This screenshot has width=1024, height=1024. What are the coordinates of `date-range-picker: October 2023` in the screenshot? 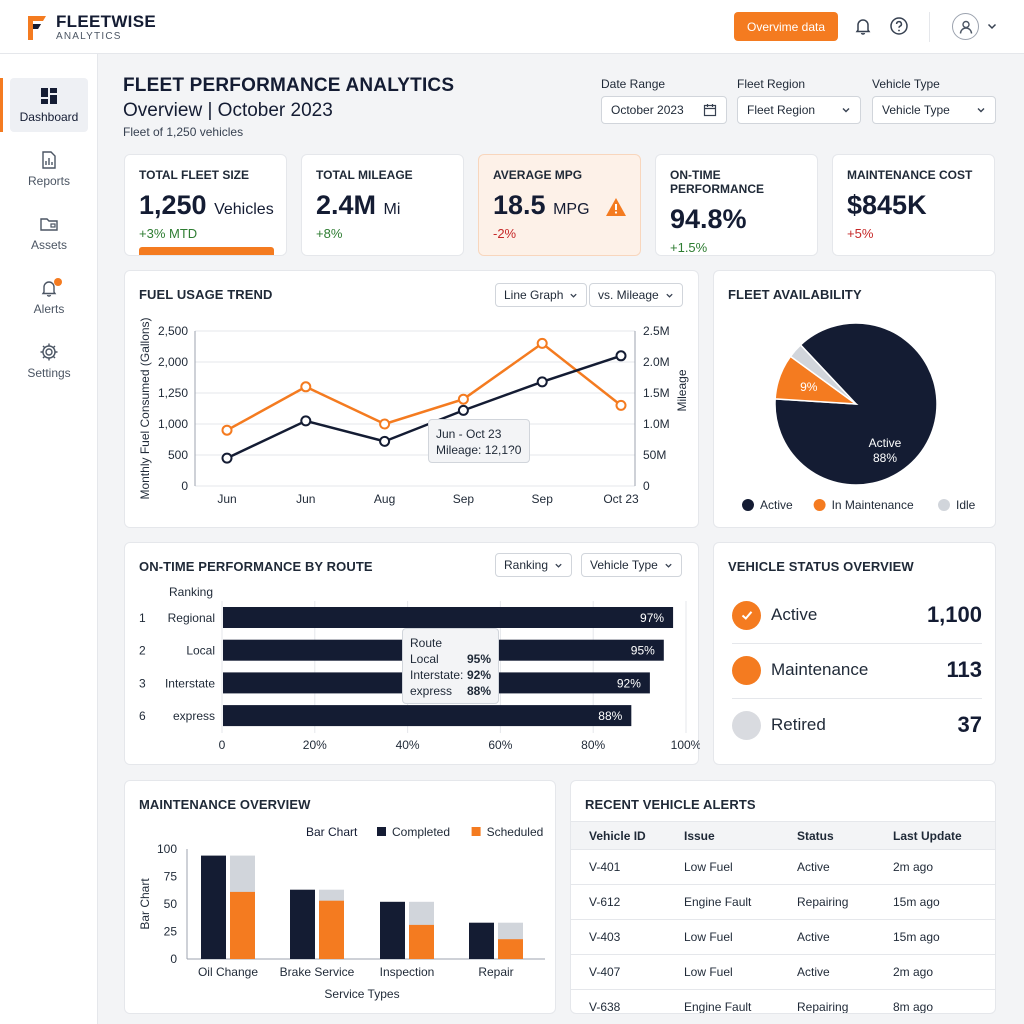 It's located at (664, 110).